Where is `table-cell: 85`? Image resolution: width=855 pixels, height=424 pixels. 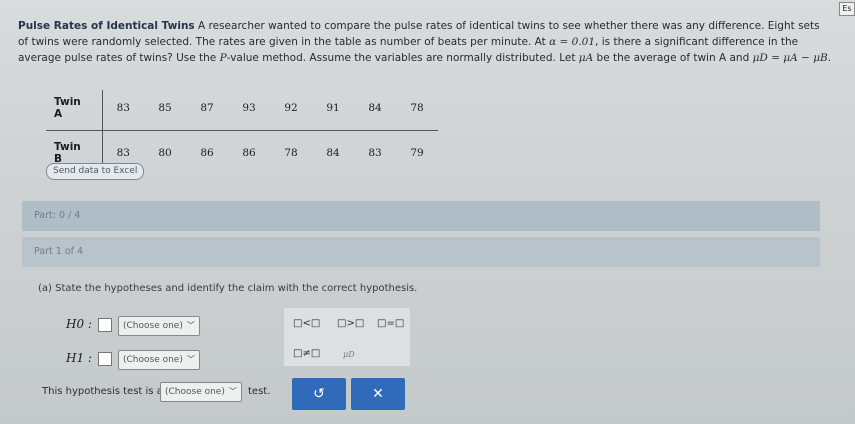
table-cell: 85 is located at coordinates (165, 110).